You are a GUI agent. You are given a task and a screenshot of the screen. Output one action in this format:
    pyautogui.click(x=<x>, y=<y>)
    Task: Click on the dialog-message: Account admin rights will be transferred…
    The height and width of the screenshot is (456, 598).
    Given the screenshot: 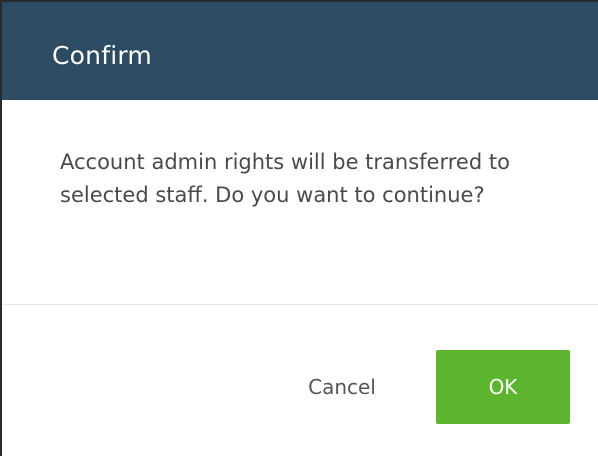 What is the action you would take?
    pyautogui.click(x=285, y=178)
    